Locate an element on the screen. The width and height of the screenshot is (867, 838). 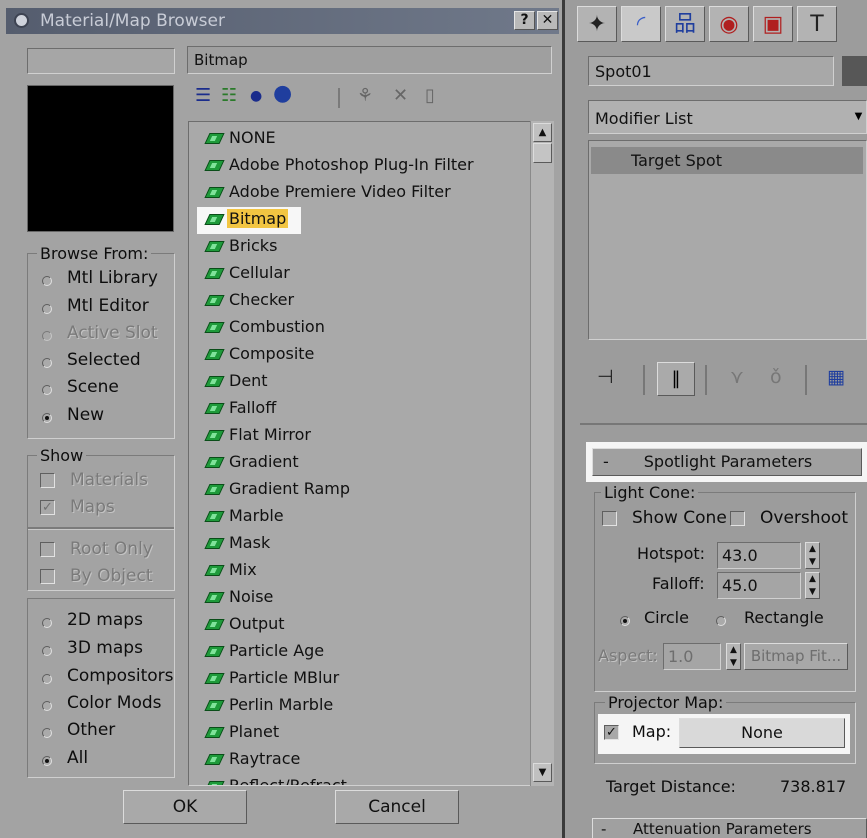
scroll-up-icon: ▲ is located at coordinates (542, 132).